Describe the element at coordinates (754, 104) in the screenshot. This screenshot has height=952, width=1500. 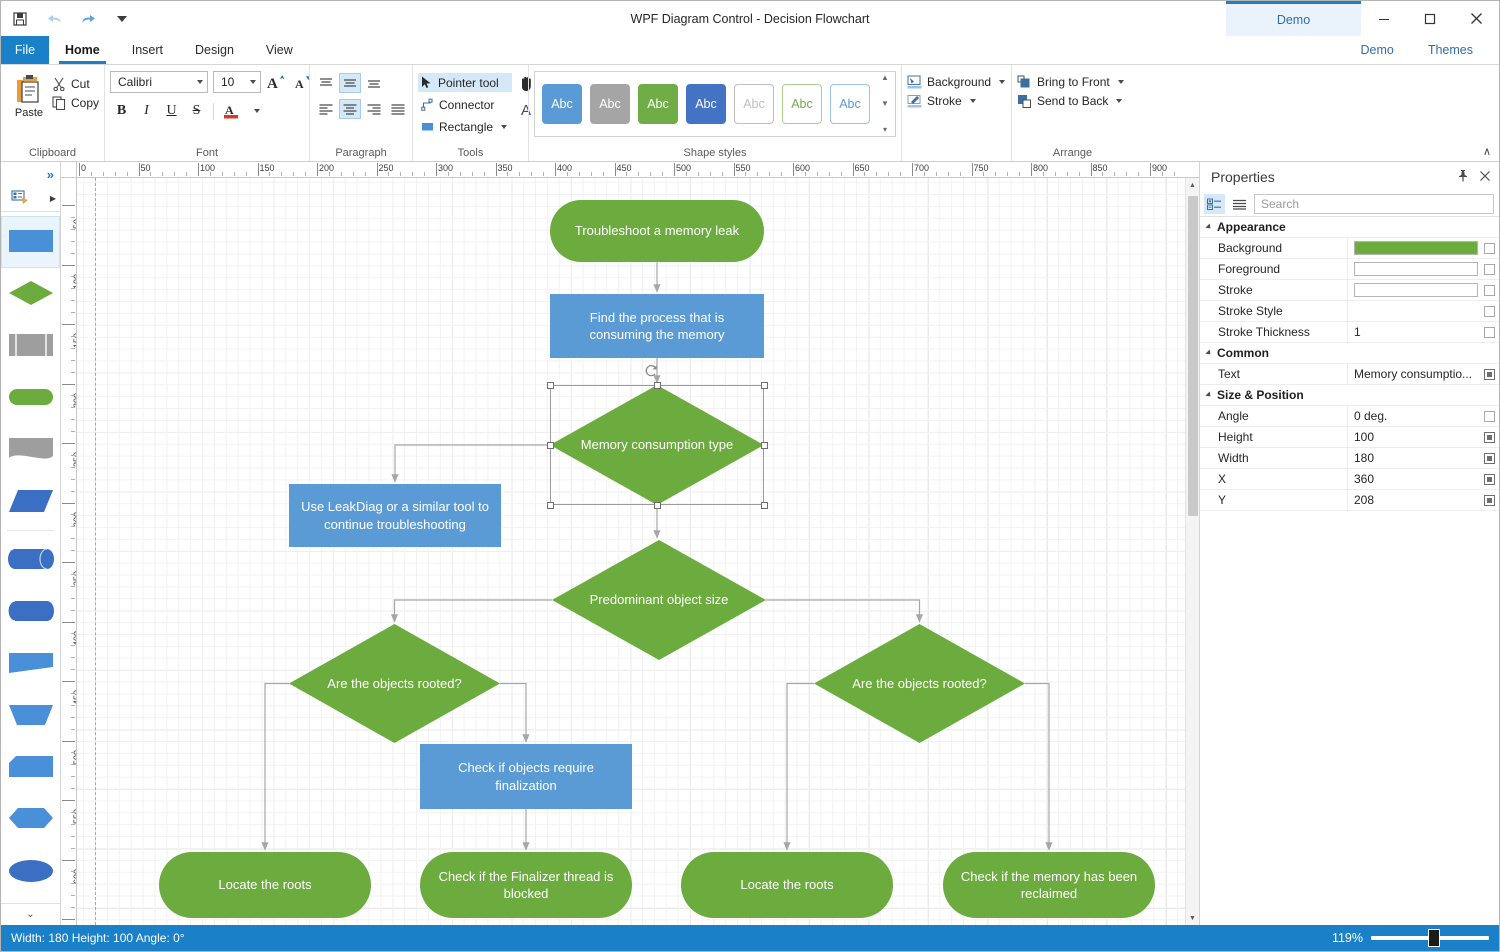
I see `shape-style-swatch-5: Abc` at that location.